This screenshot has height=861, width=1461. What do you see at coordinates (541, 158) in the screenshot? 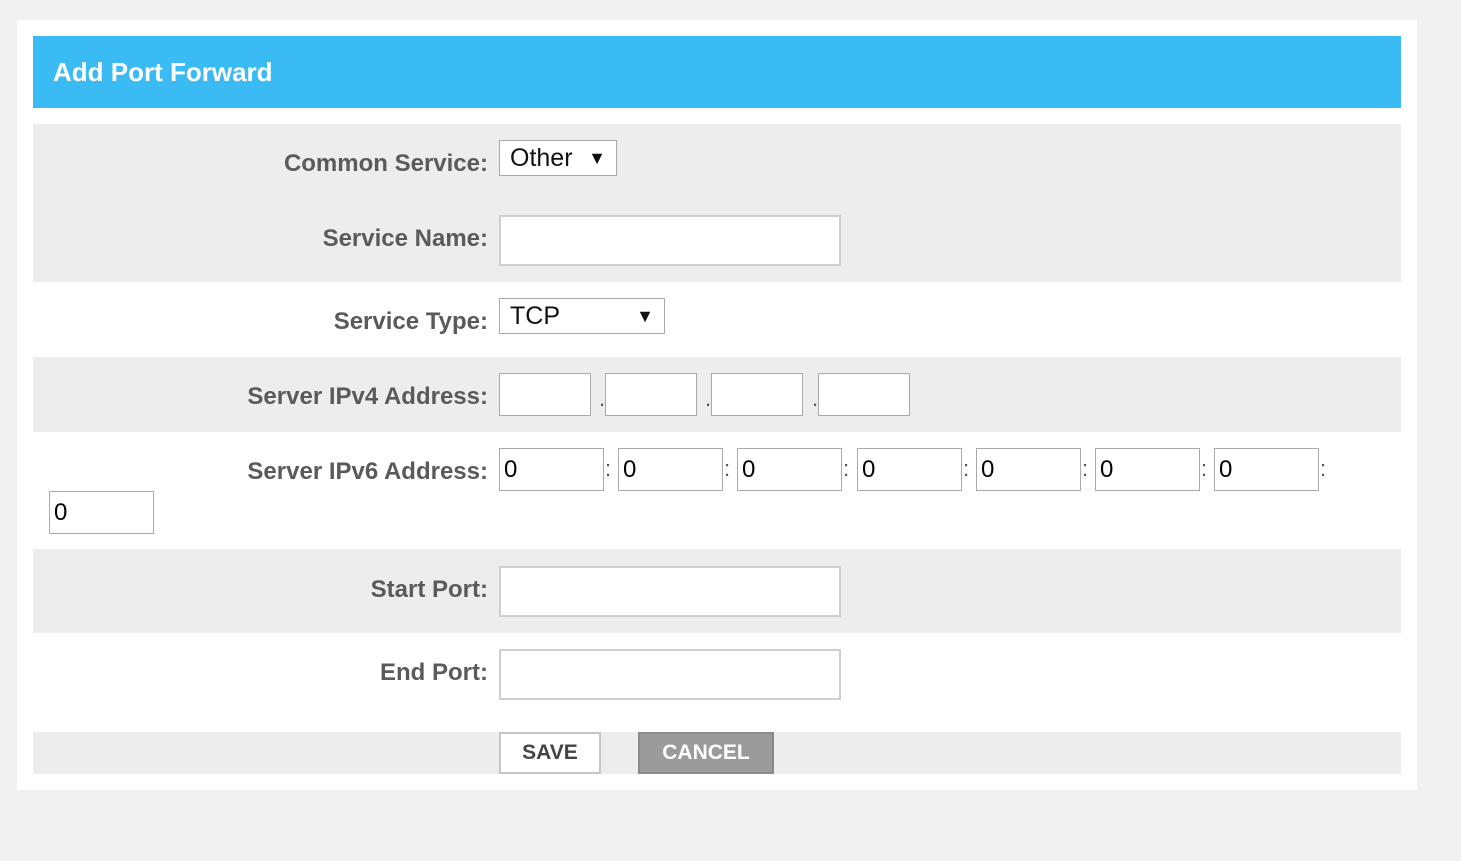
I see `common-service-value: Other` at bounding box center [541, 158].